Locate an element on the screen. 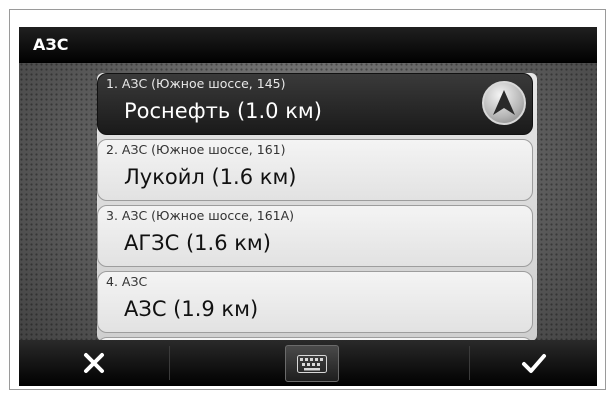 Image resolution: width=616 pixels, height=400 pixels. bottom-toolbar is located at coordinates (308, 363).